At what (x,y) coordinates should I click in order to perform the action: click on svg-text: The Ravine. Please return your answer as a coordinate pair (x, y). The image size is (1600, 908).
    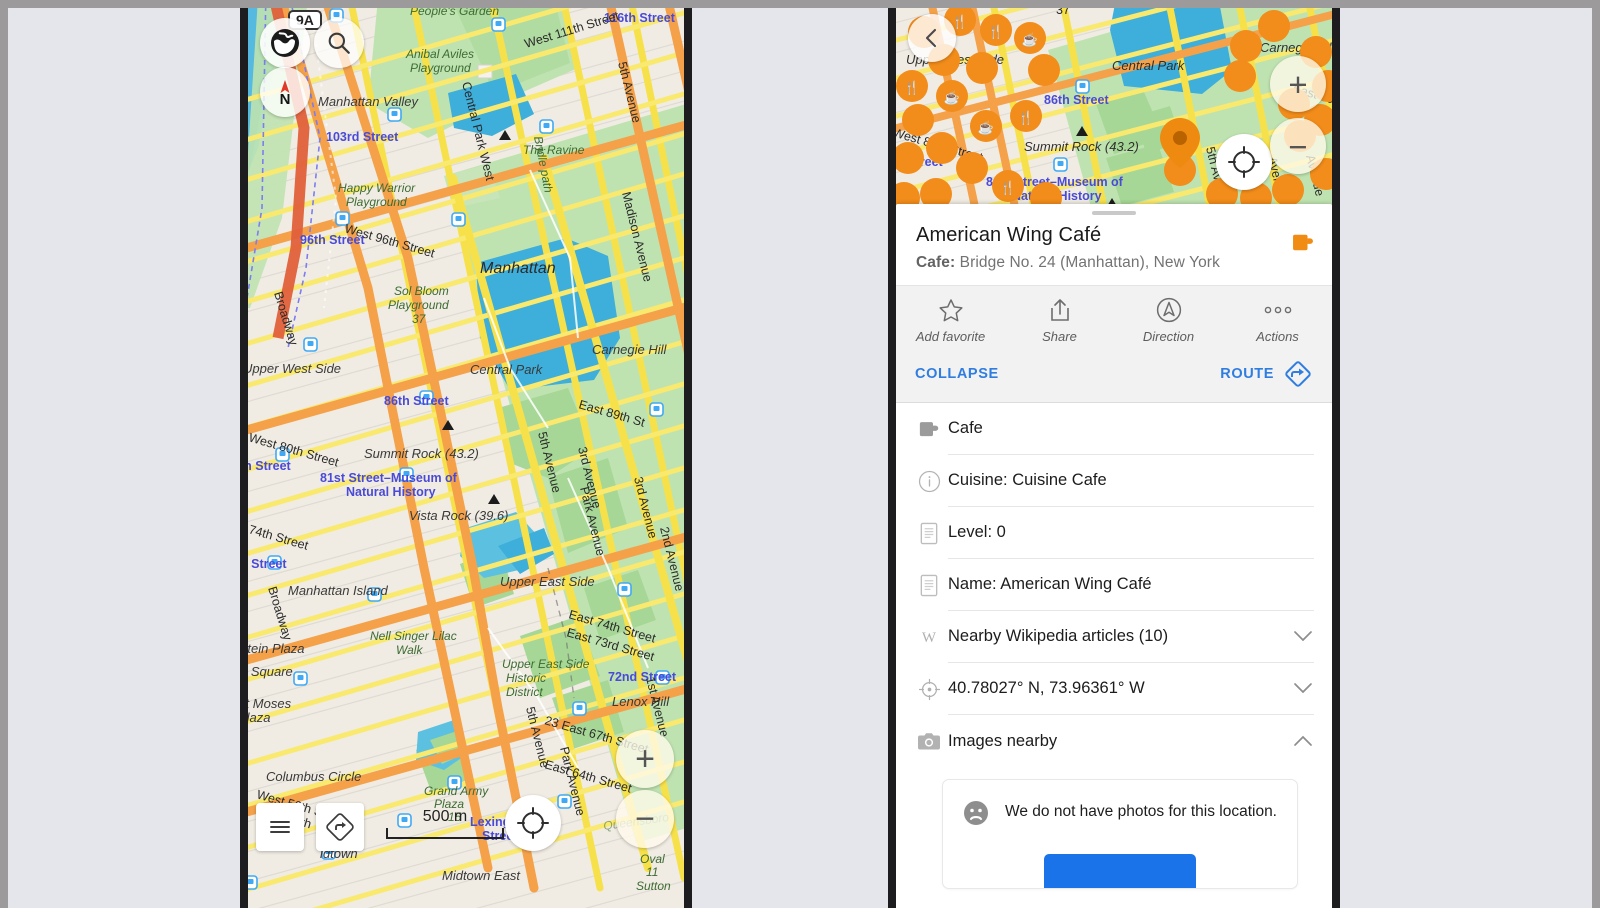
    Looking at the image, I should click on (554, 150).